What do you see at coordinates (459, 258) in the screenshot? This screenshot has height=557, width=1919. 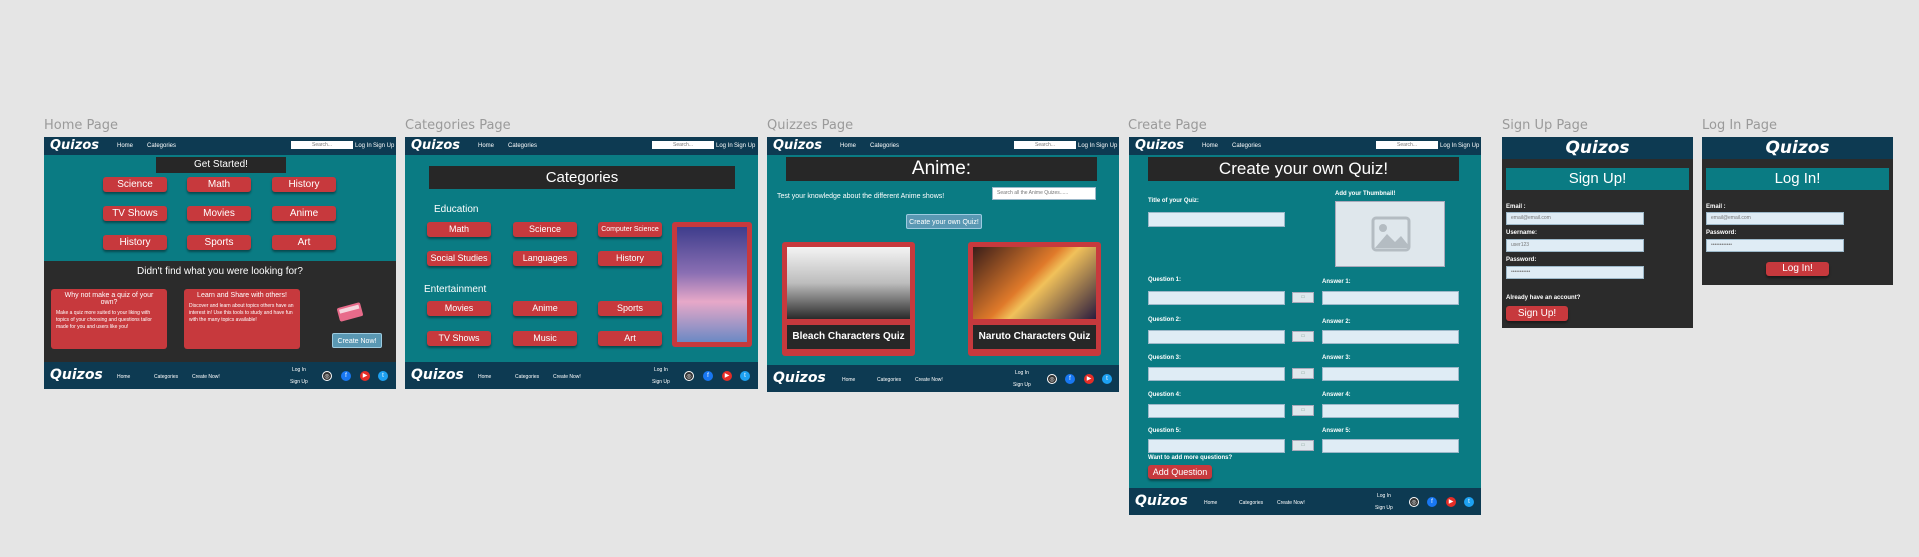 I see `category-button: Social Studies` at bounding box center [459, 258].